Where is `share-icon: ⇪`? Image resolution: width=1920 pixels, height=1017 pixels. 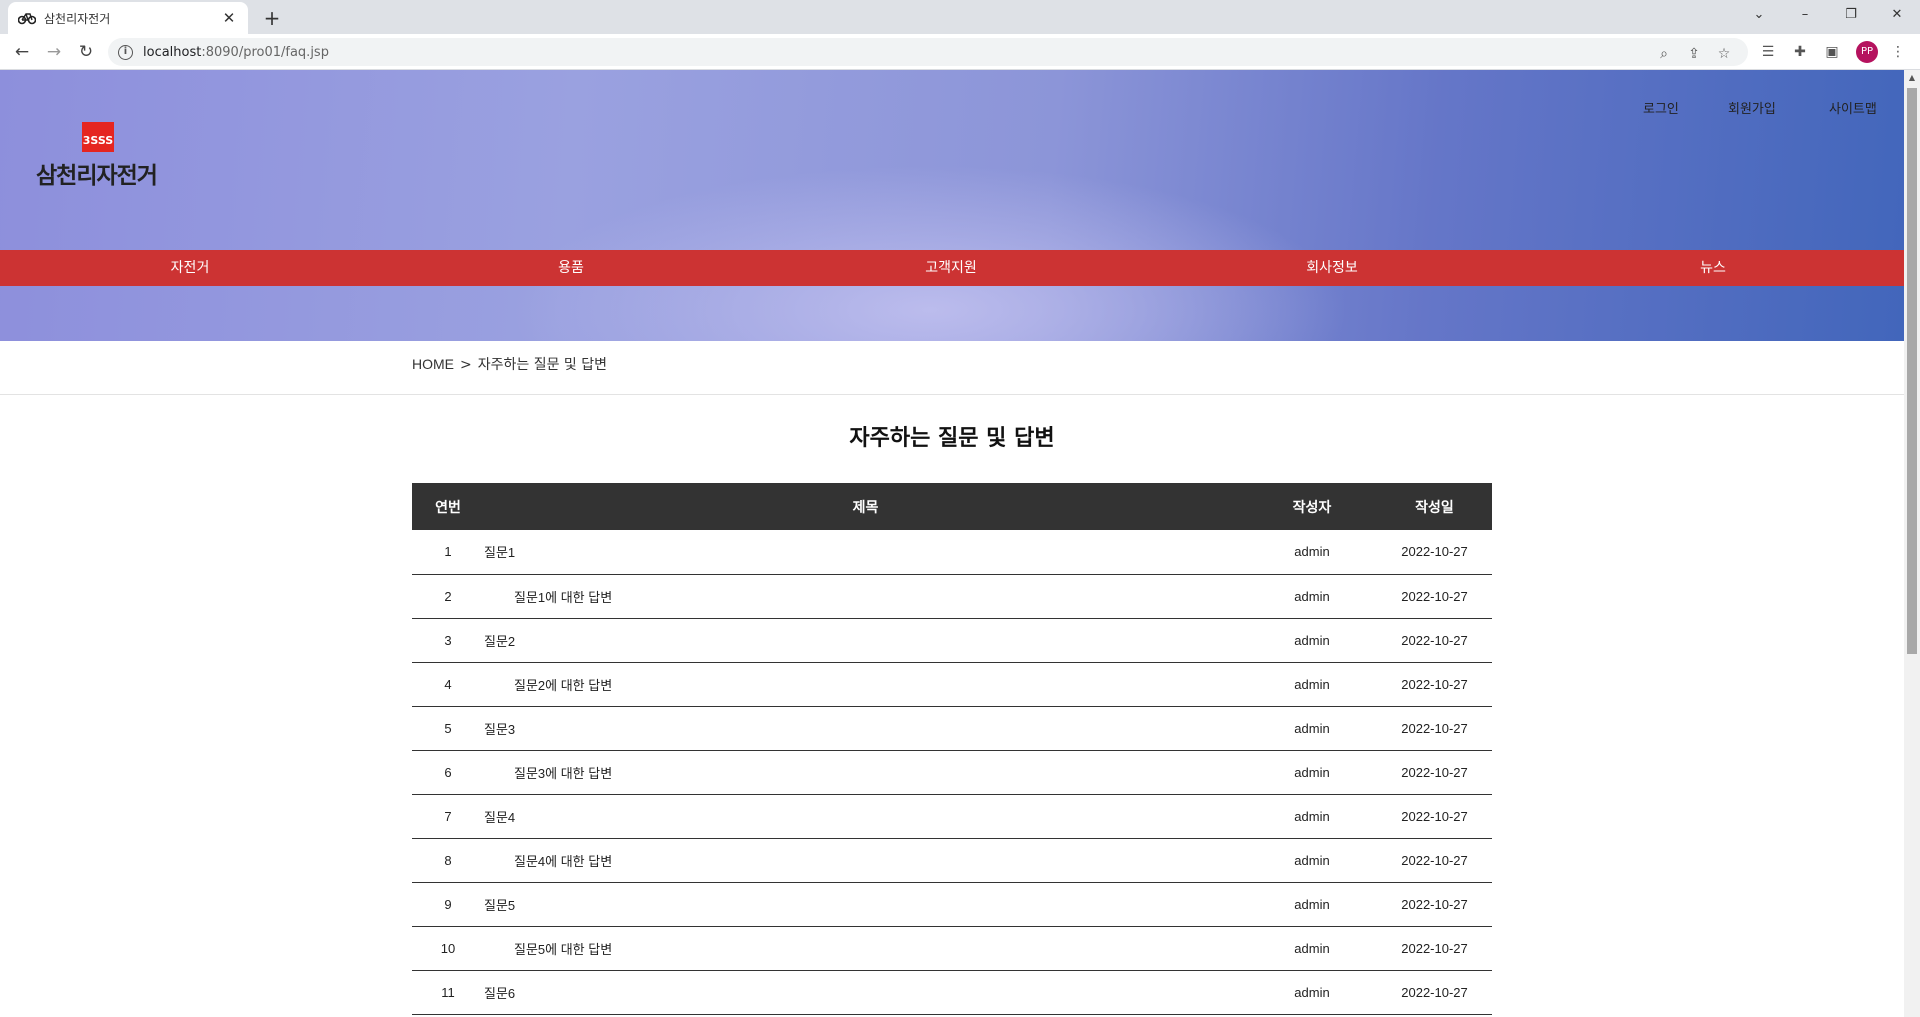 share-icon: ⇪ is located at coordinates (1694, 54).